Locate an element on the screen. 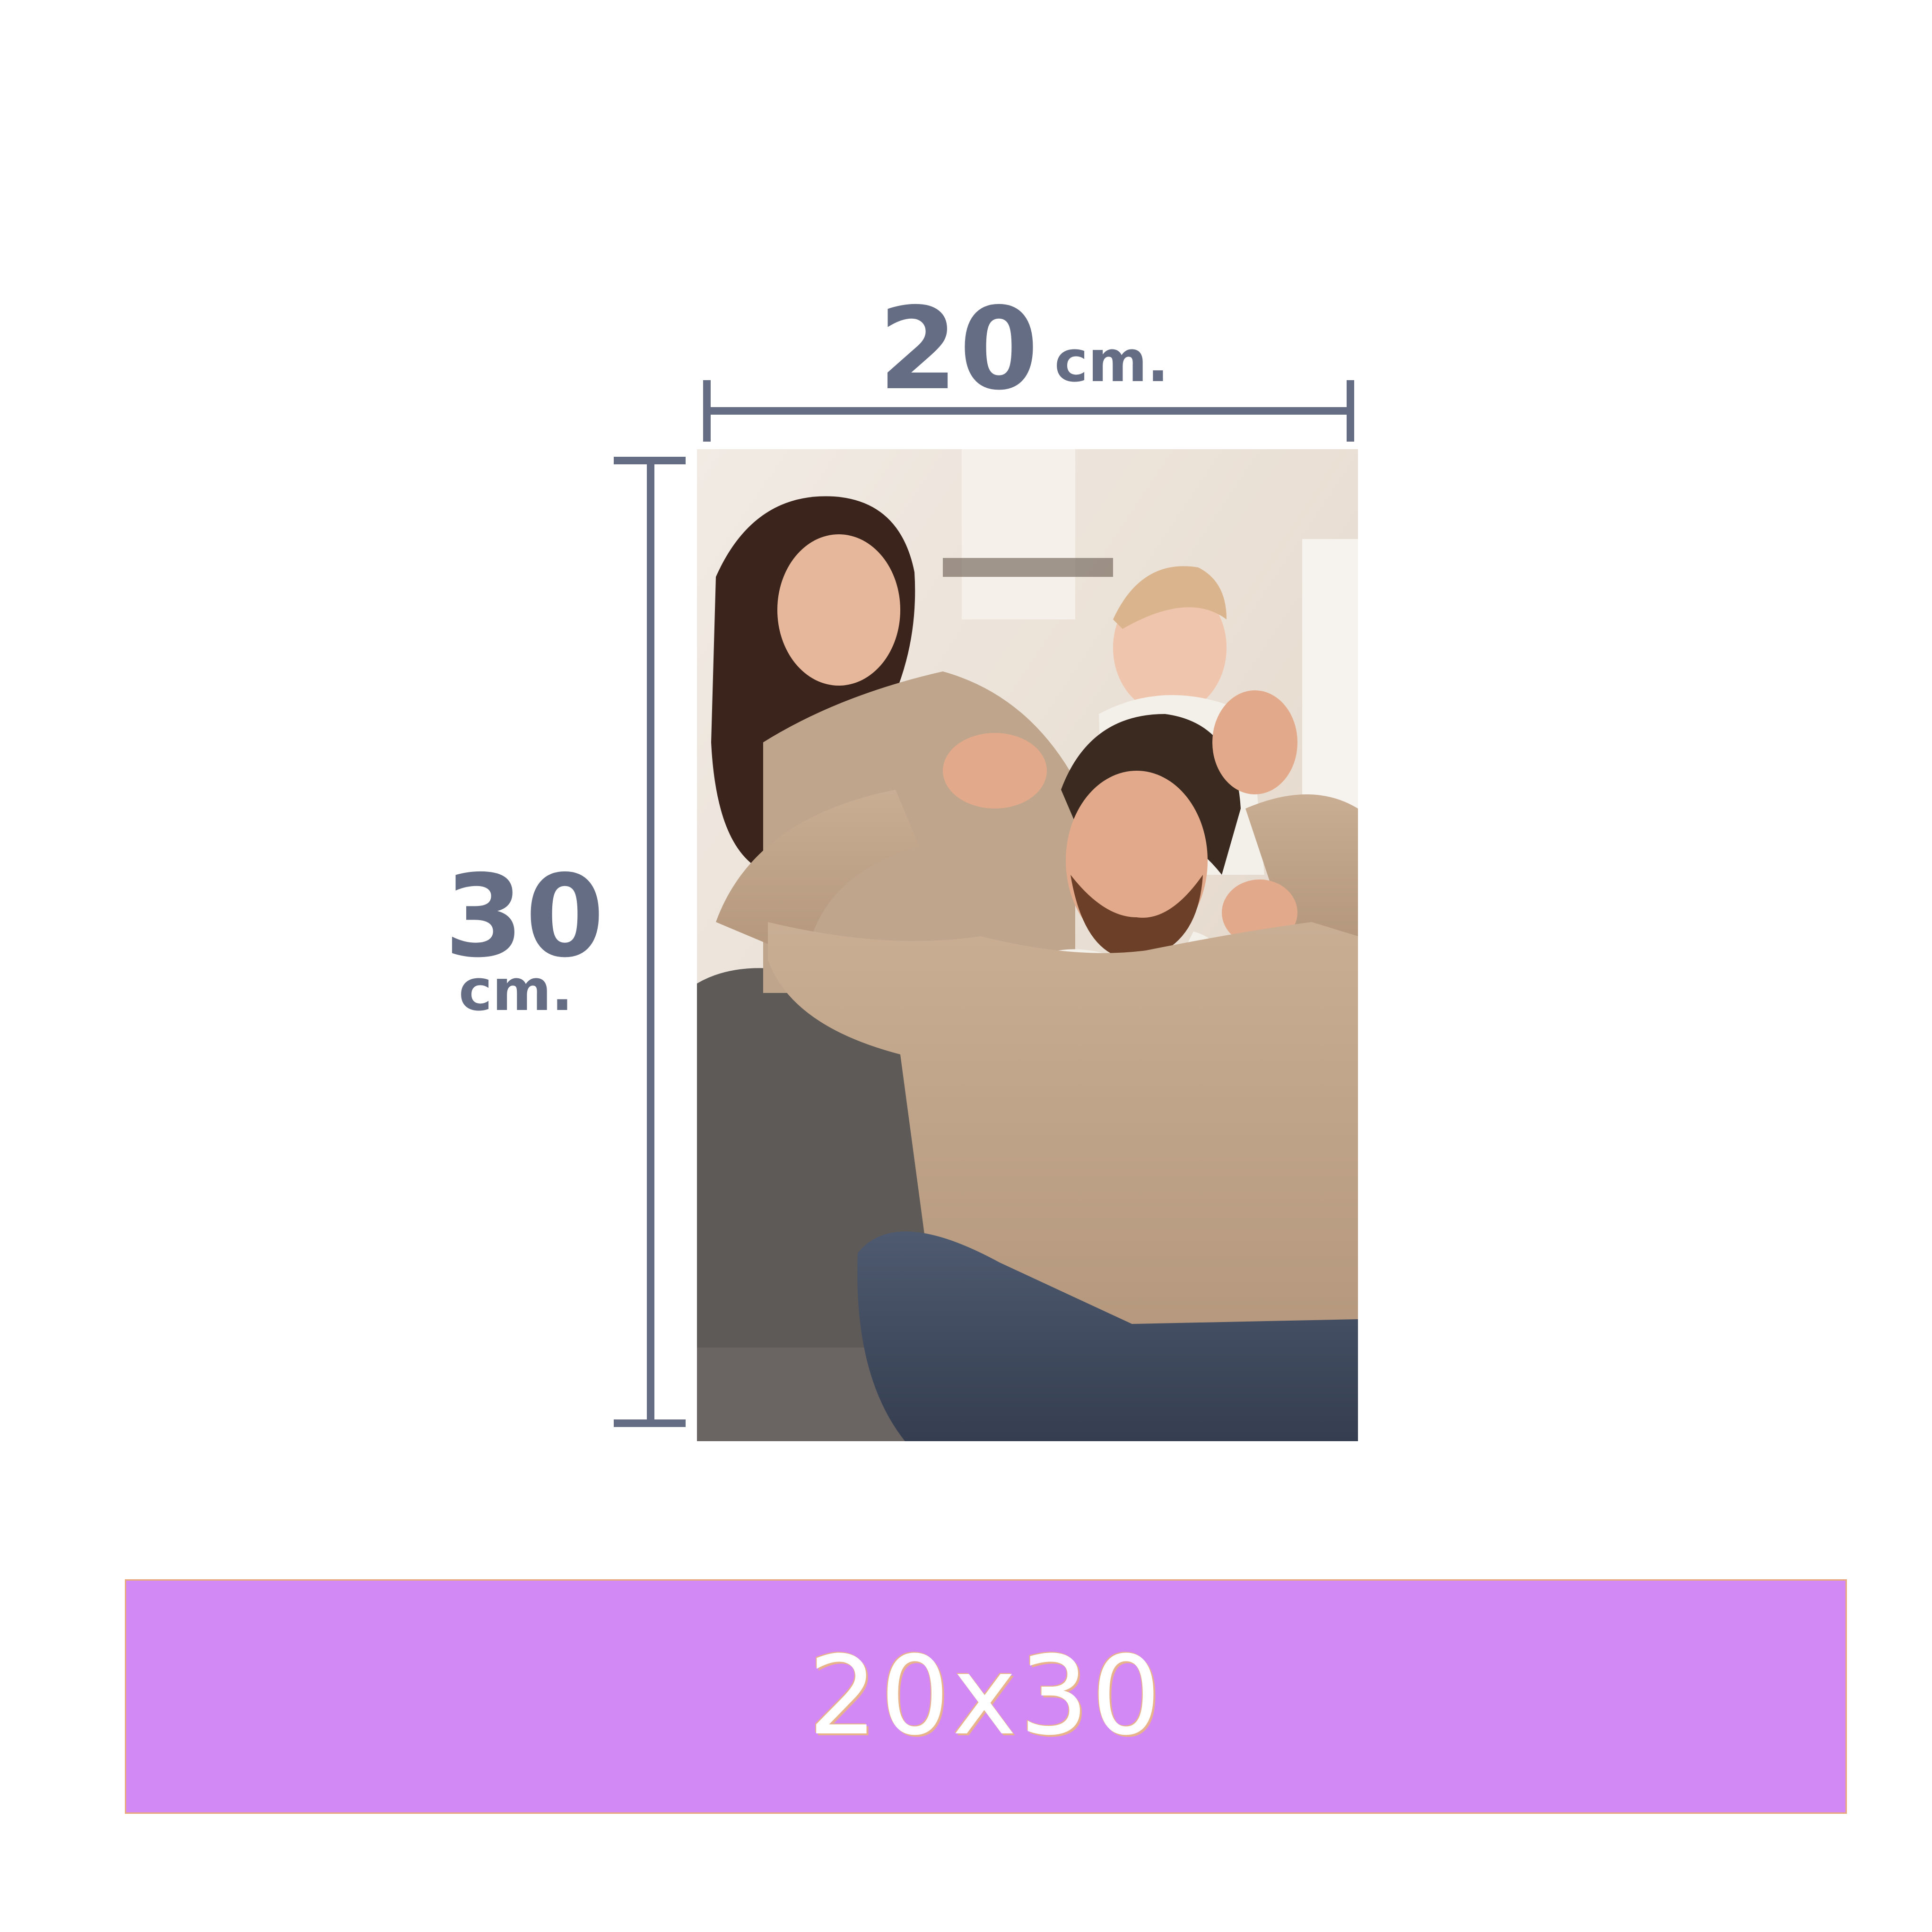 Image resolution: width=1932 pixels, height=1932 pixels. width-unit: cm. is located at coordinates (1111, 362).